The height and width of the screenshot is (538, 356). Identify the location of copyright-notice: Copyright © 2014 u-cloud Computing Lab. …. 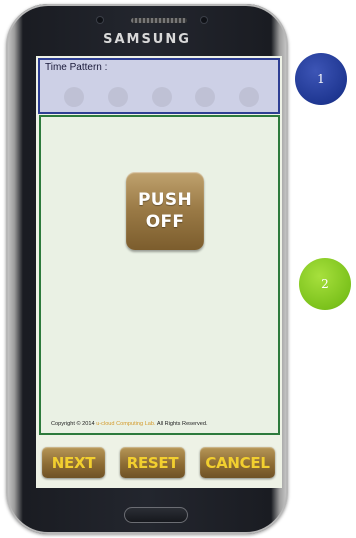
(129, 424).